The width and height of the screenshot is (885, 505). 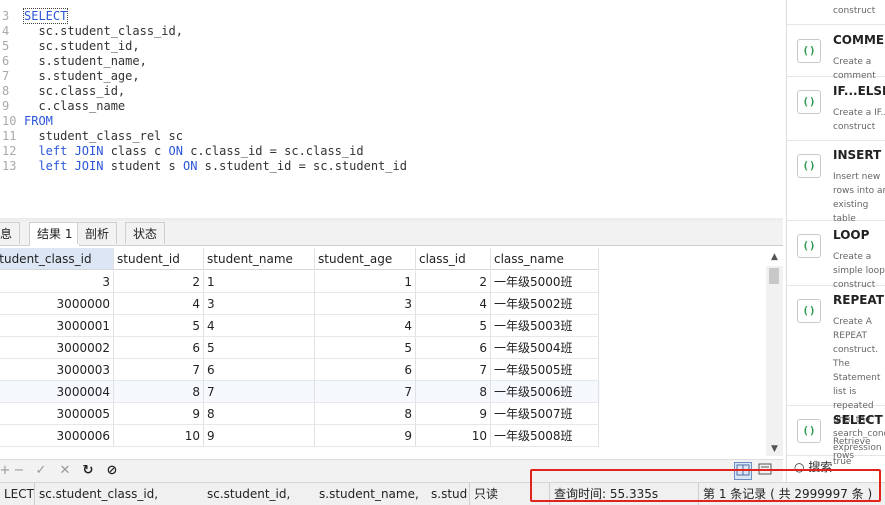 I want to click on sql-keyword: FROM, so click(x=38, y=121).